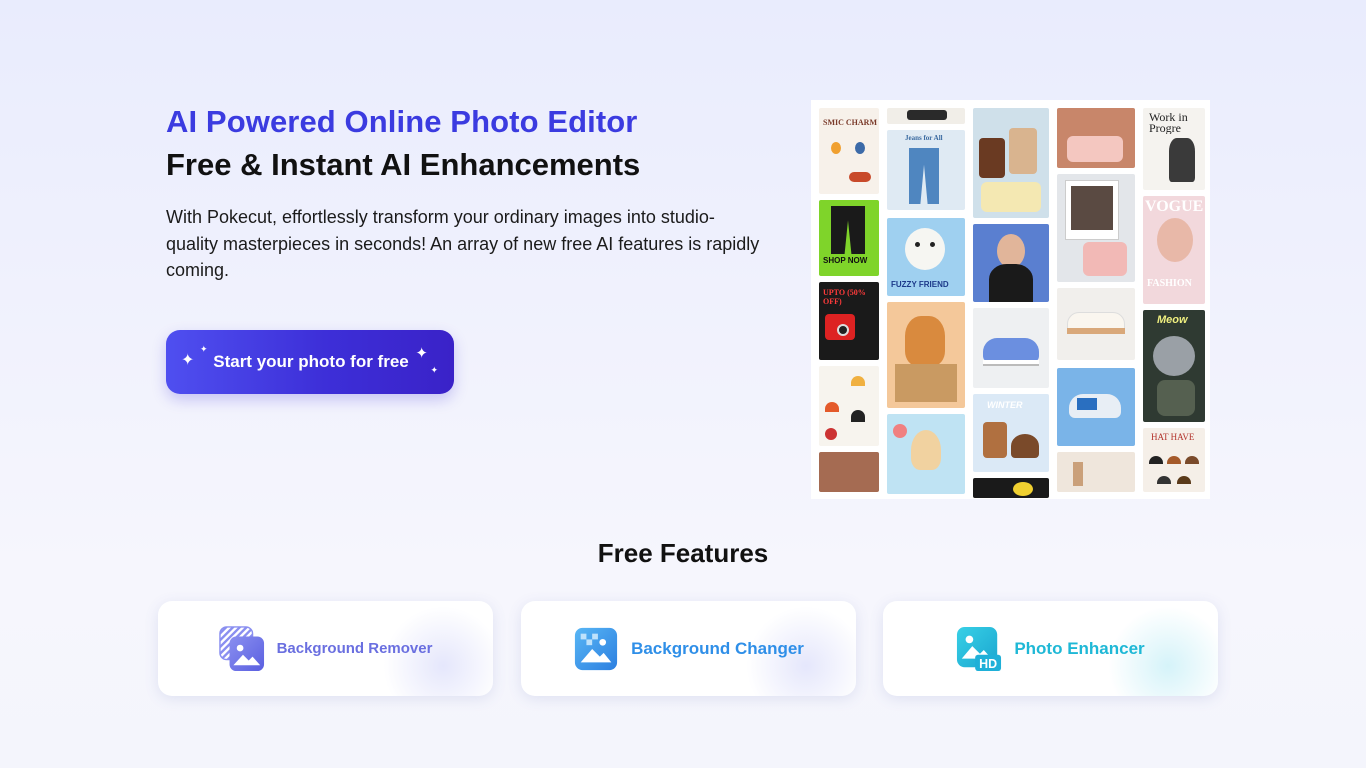 This screenshot has width=1366, height=768. What do you see at coordinates (241, 648) in the screenshot?
I see `background-remover-icon` at bounding box center [241, 648].